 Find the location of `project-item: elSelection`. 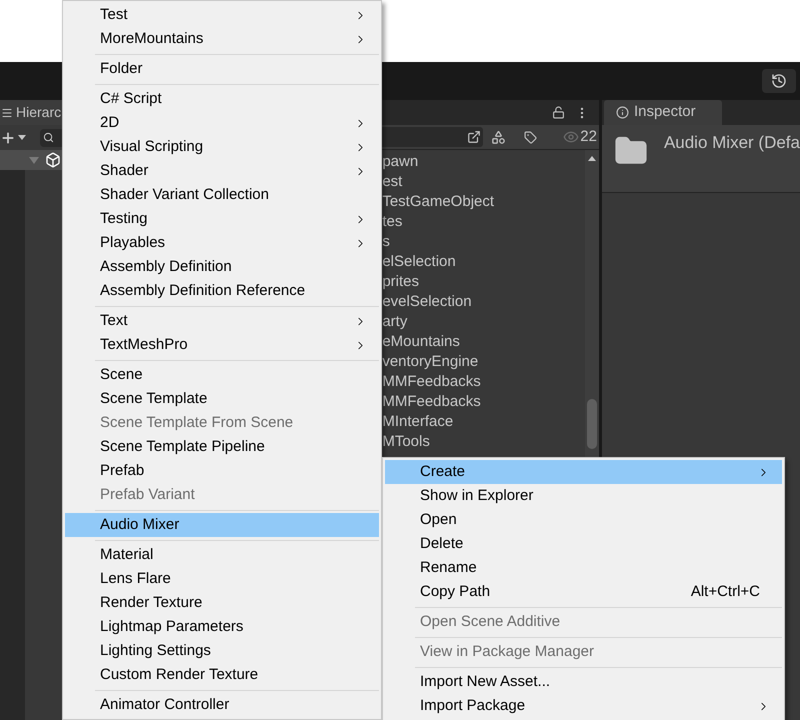

project-item: elSelection is located at coordinates (419, 262).